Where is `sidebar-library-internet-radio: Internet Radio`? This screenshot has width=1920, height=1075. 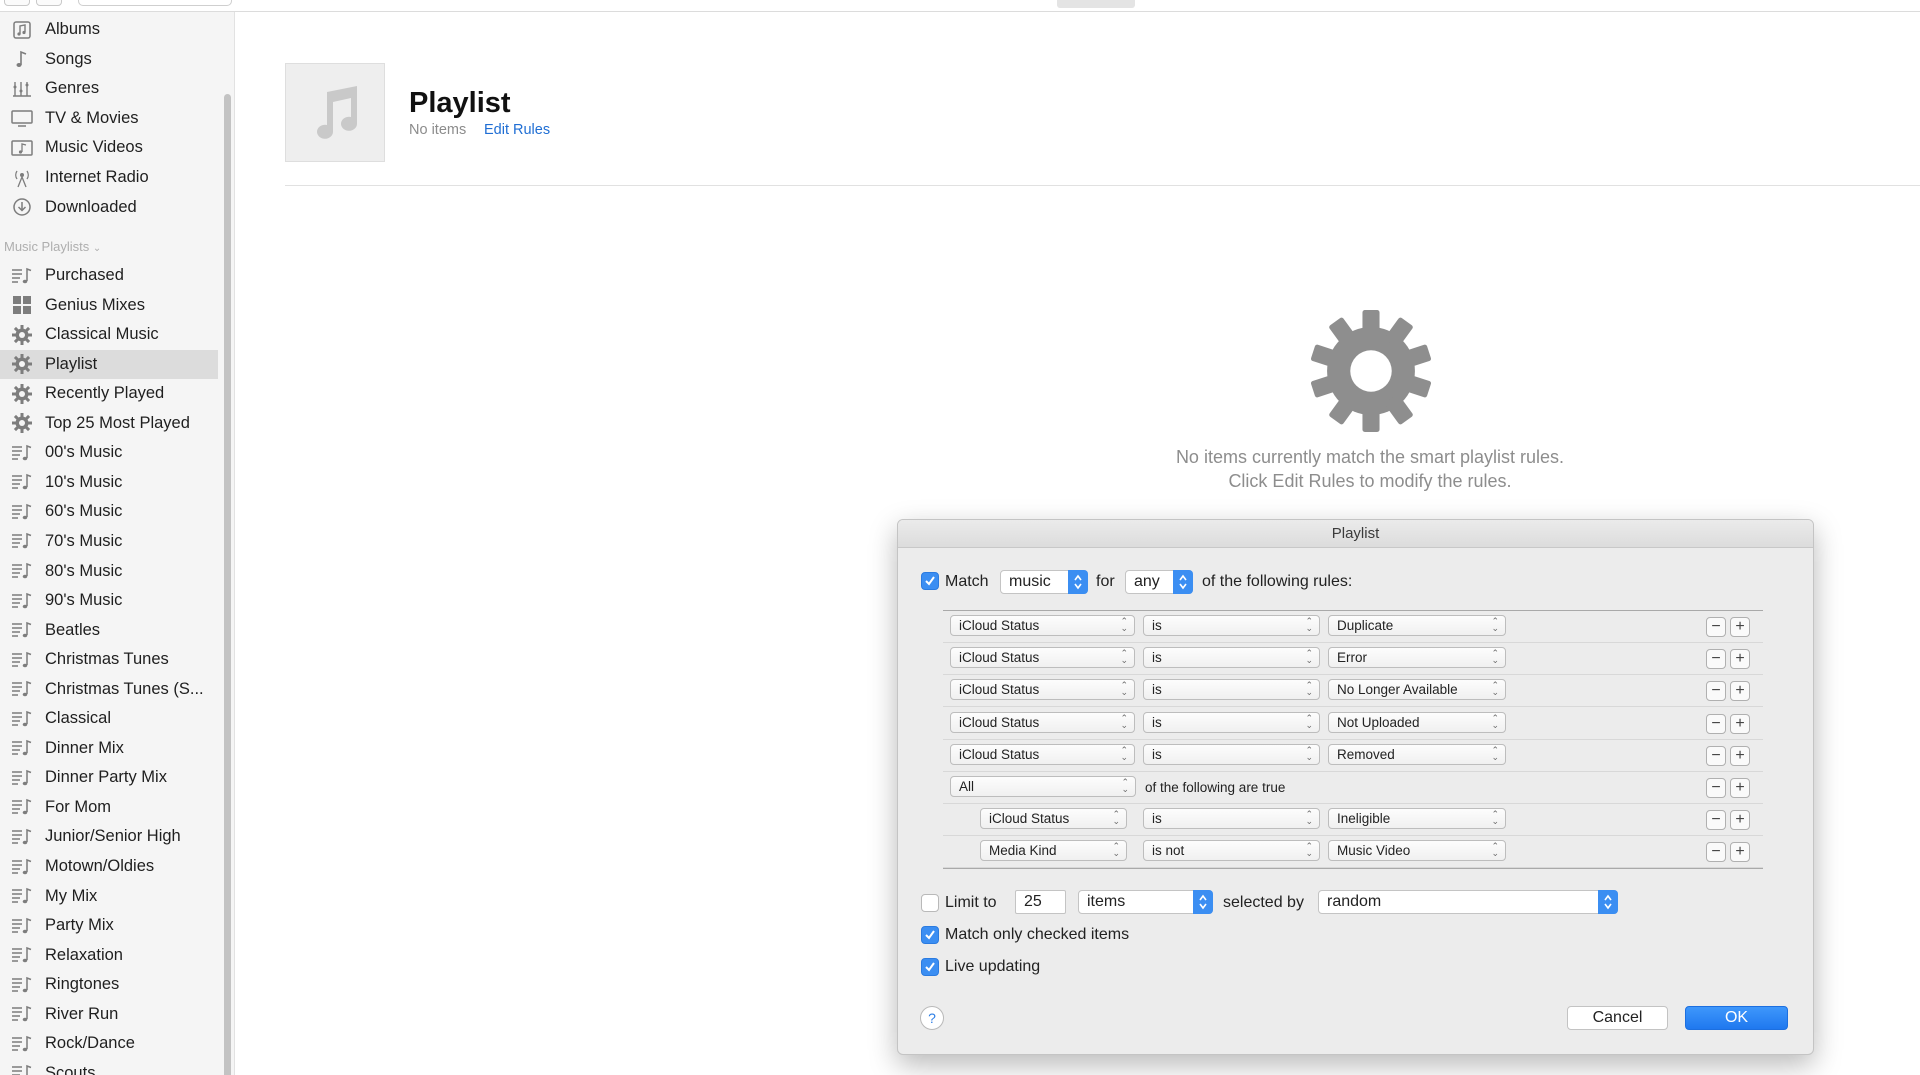 sidebar-library-internet-radio: Internet Radio is located at coordinates (109, 177).